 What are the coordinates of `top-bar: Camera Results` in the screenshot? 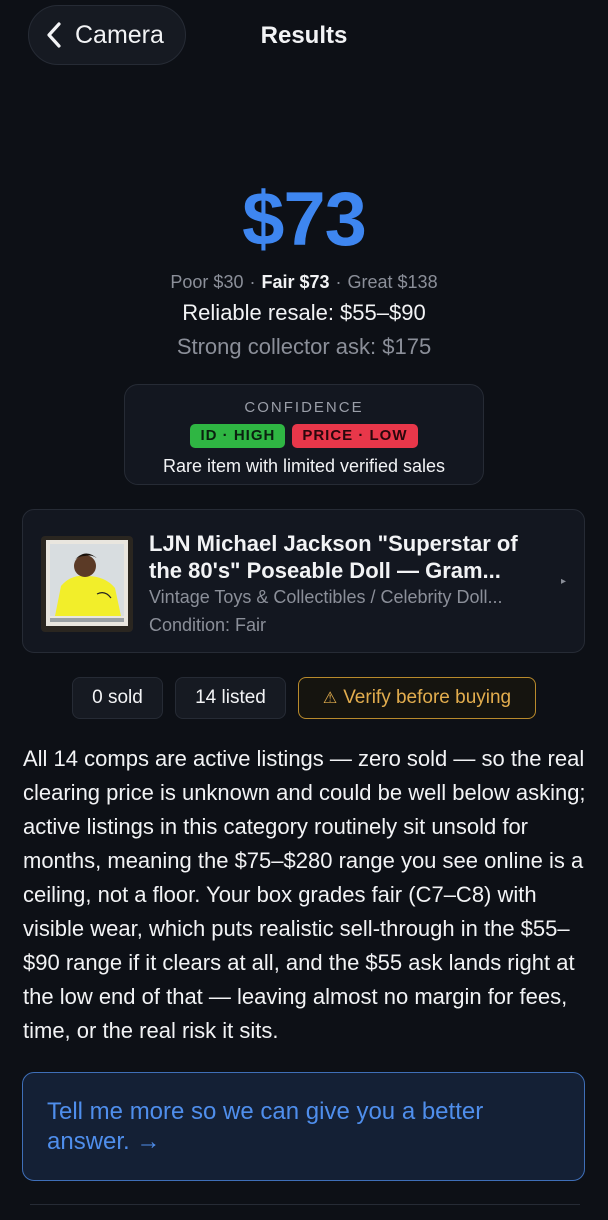 It's located at (304, 36).